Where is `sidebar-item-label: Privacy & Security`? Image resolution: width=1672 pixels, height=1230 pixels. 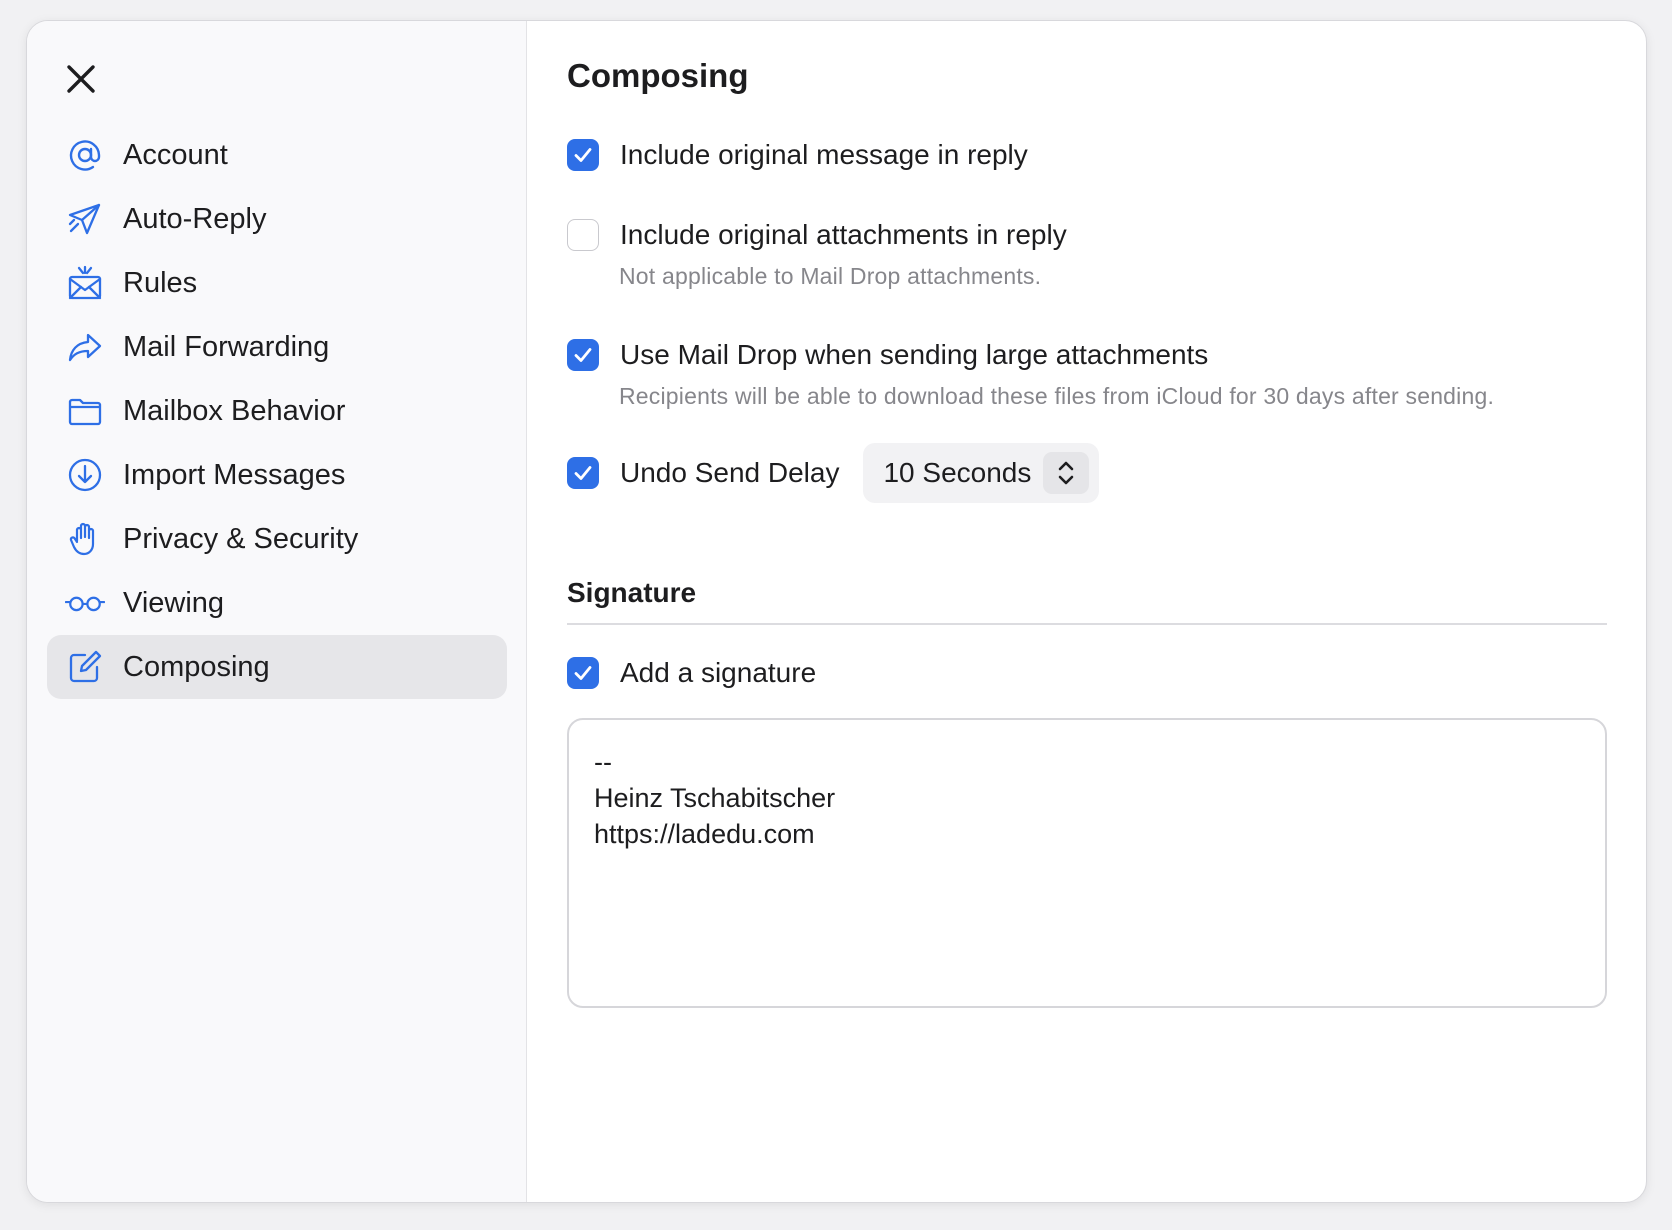 sidebar-item-label: Privacy & Security is located at coordinates (241, 538).